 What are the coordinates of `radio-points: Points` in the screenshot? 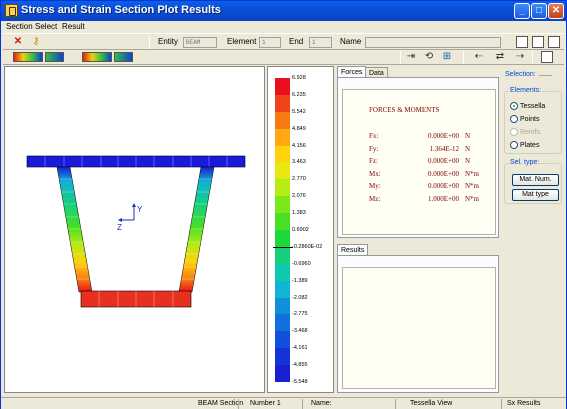 It's located at (524, 119).